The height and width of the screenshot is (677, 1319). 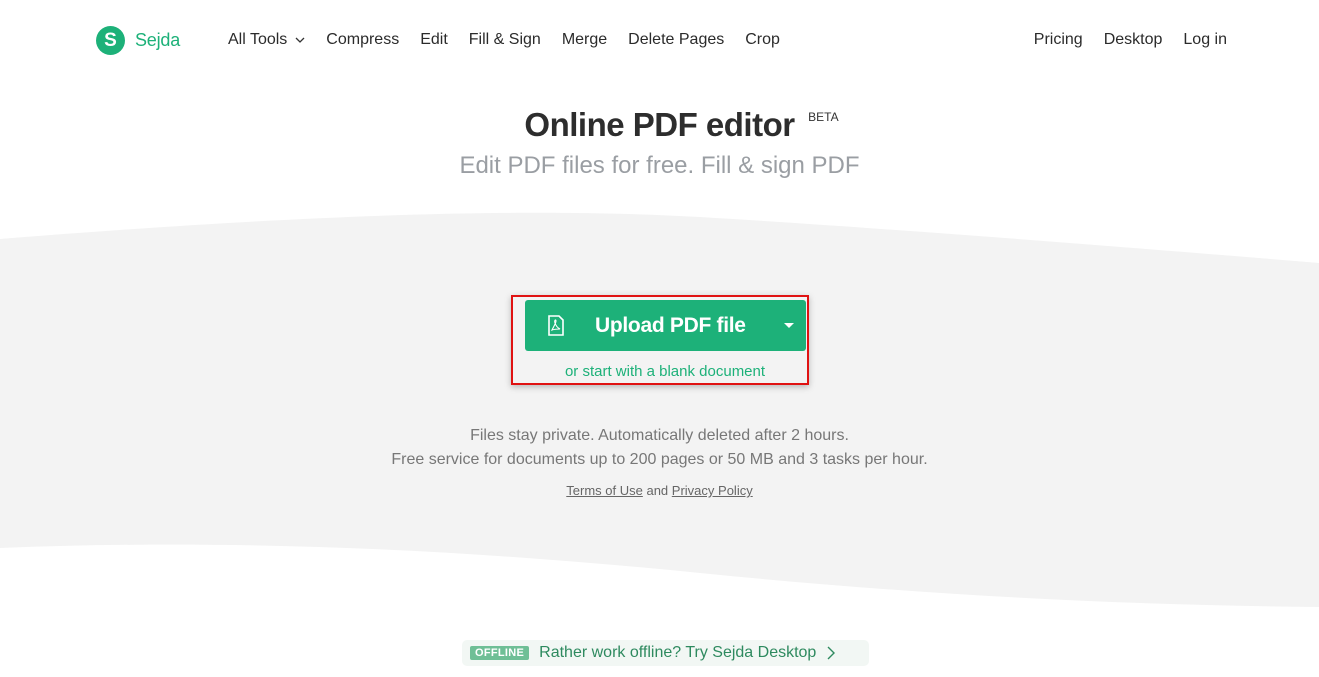 I want to click on nav-delete-pages: Delete Pages, so click(x=676, y=40).